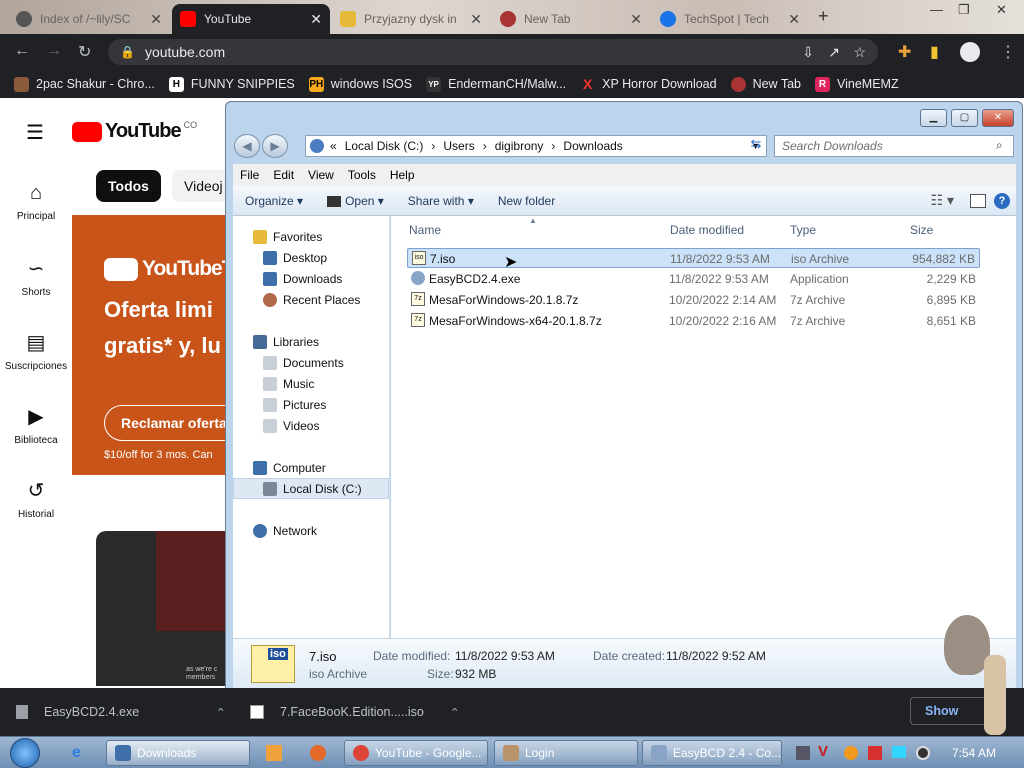  What do you see at coordinates (998, 118) in the screenshot?
I see `close-button: ✕` at bounding box center [998, 118].